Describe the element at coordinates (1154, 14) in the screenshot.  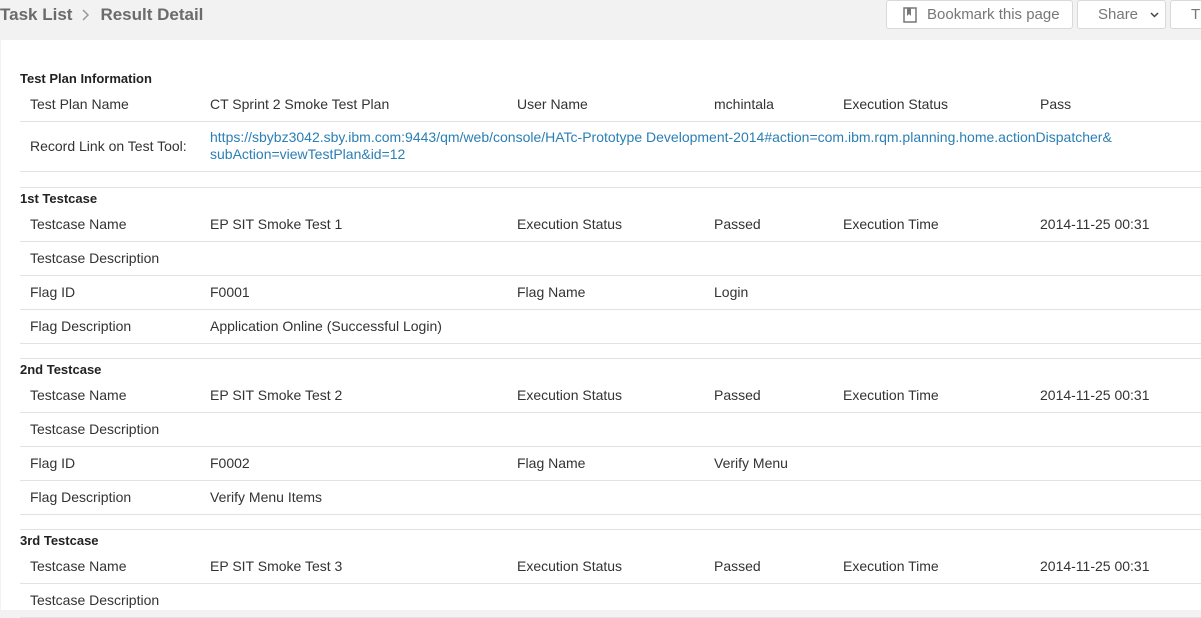
I see `chevron-down-icon` at that location.